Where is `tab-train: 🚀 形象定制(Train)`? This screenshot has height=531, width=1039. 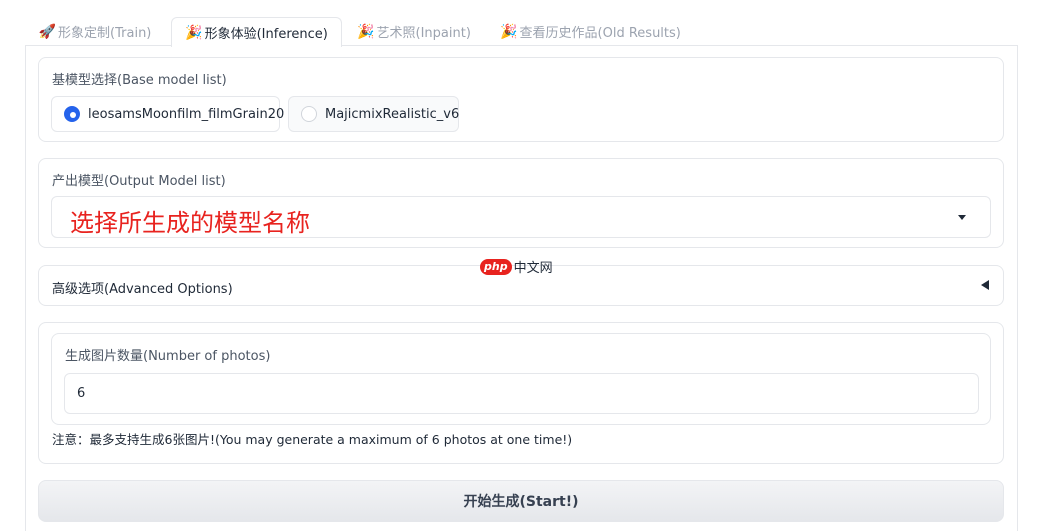
tab-train: 🚀 形象定制(Train) is located at coordinates (95, 31).